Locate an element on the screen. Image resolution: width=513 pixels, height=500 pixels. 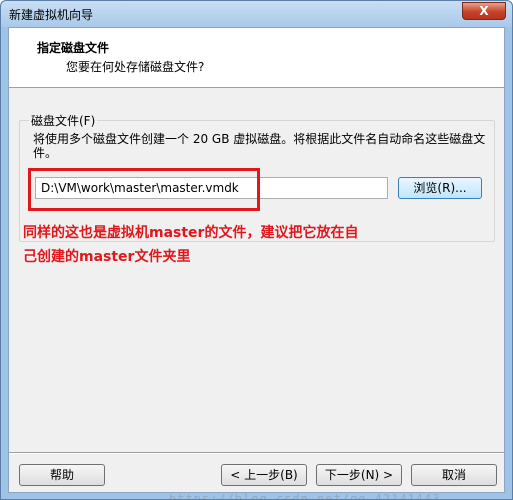
next-button: 下一步(N) > is located at coordinates (359, 475).